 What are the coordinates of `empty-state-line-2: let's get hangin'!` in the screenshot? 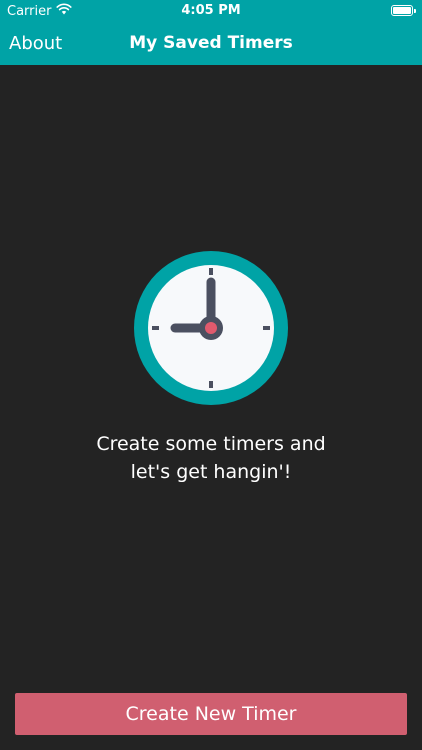 It's located at (211, 472).